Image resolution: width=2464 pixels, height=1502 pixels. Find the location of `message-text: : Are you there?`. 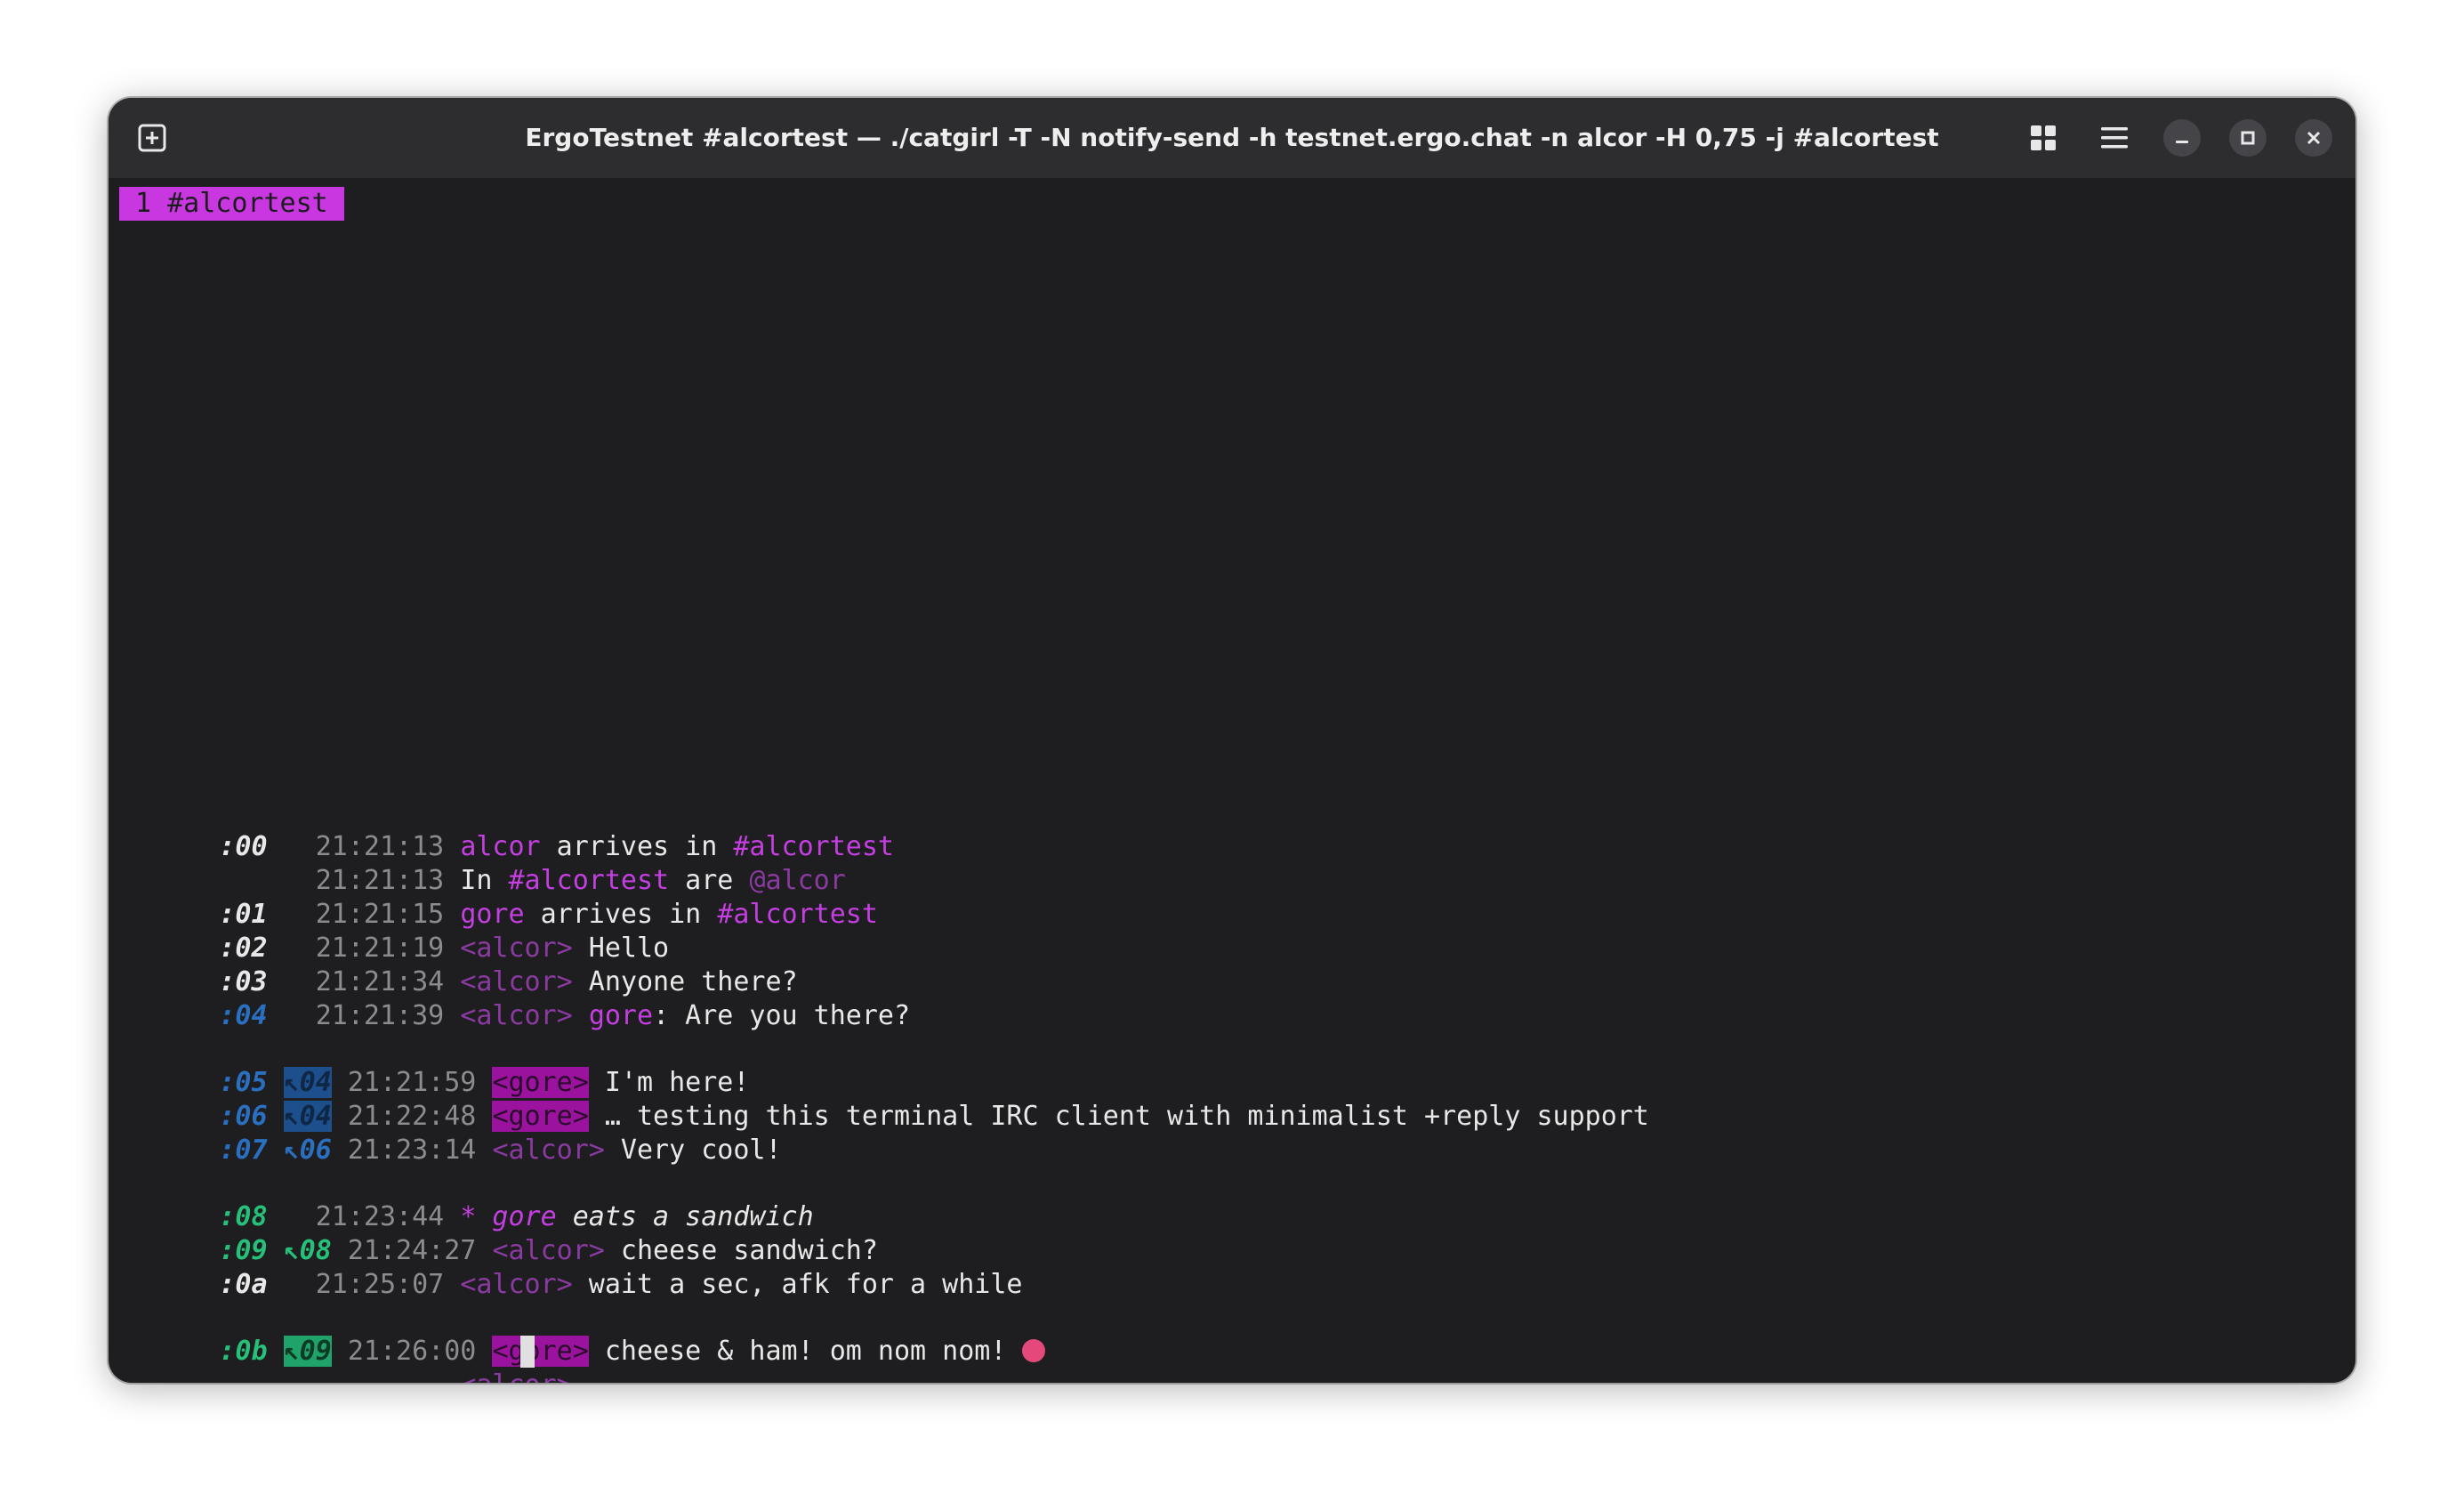

message-text: : Are you there? is located at coordinates (782, 1015).